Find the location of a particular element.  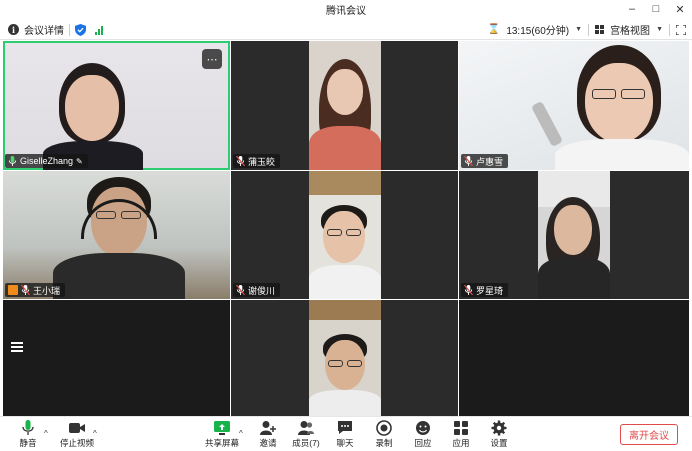

maximize-icon: □ is located at coordinates (656, 9).